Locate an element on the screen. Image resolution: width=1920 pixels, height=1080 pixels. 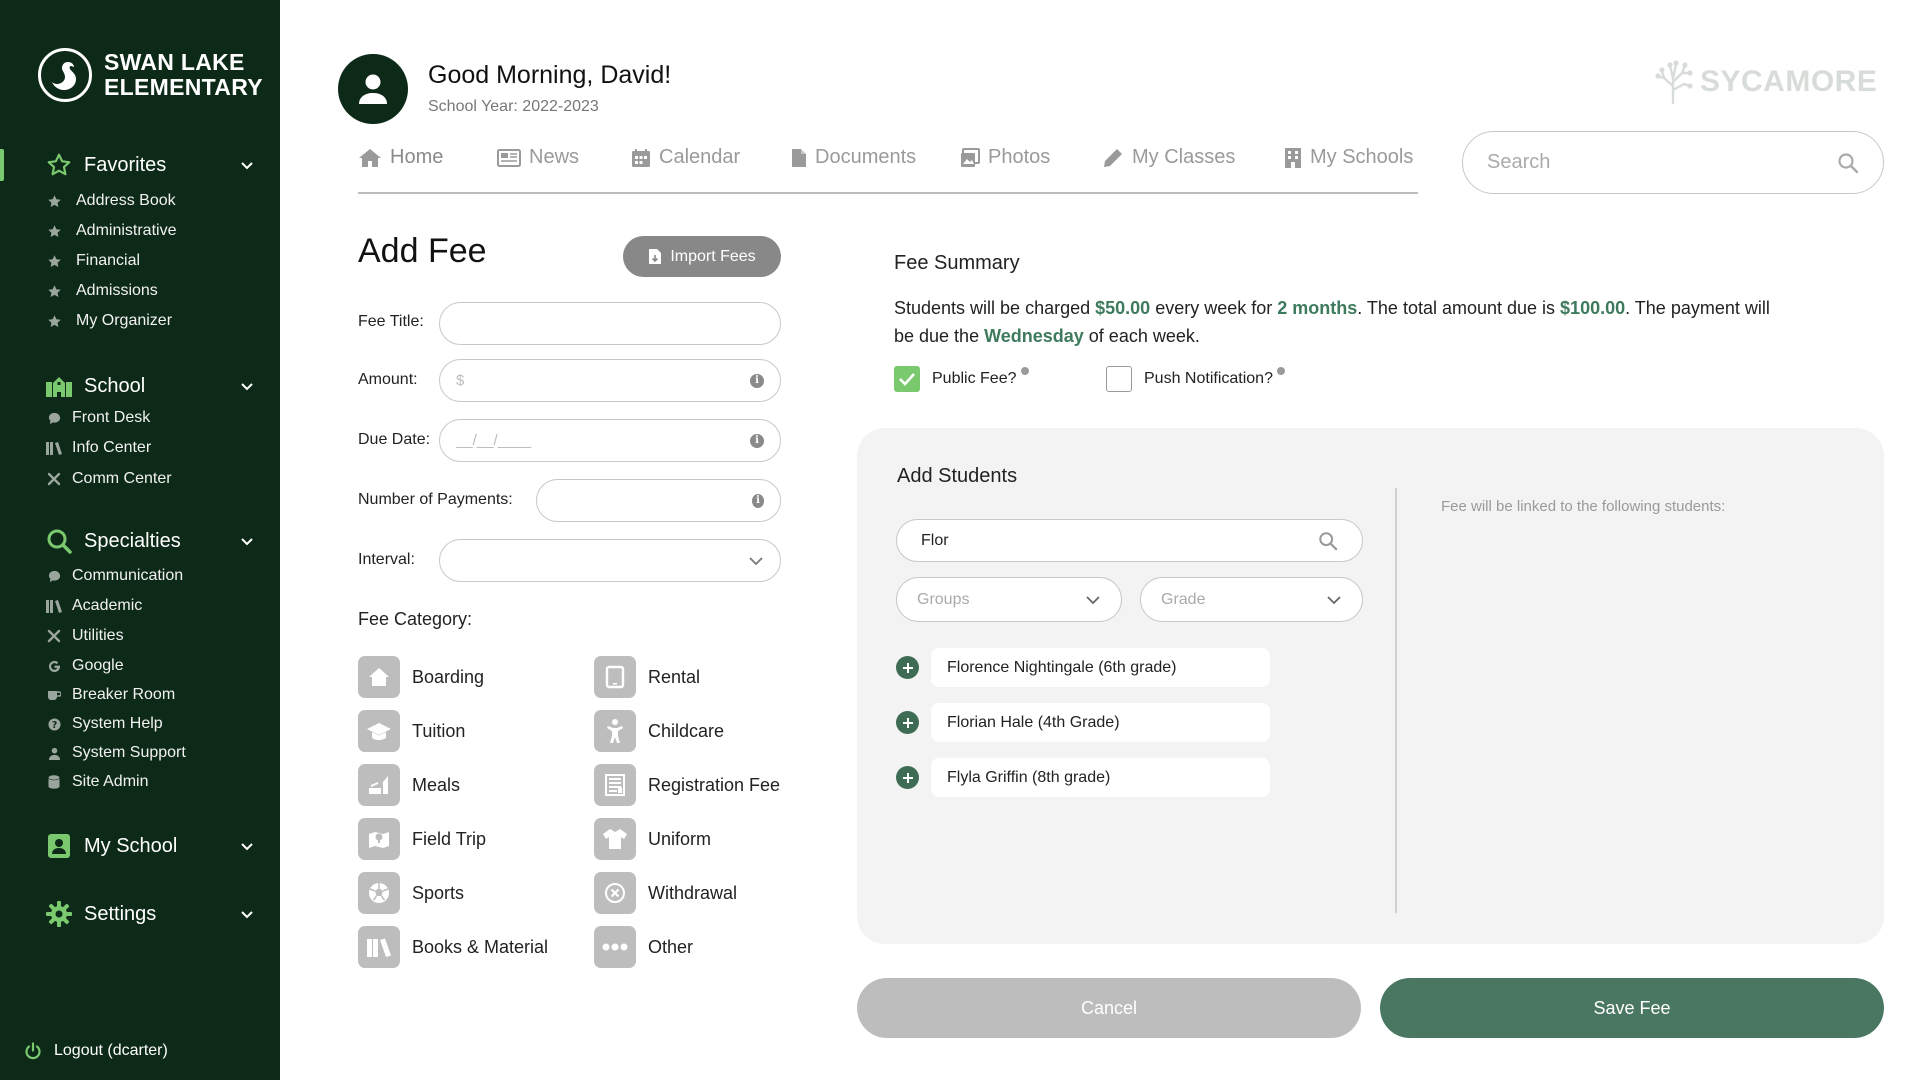
global-search is located at coordinates (1673, 162).